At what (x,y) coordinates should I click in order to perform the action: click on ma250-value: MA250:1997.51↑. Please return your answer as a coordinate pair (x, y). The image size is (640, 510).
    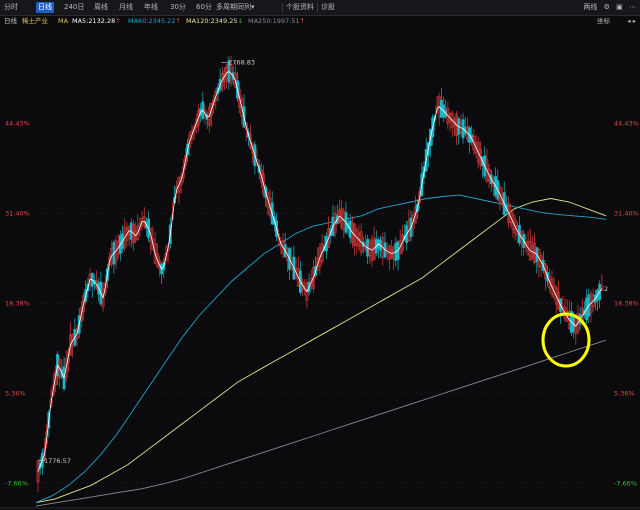
    Looking at the image, I should click on (276, 21).